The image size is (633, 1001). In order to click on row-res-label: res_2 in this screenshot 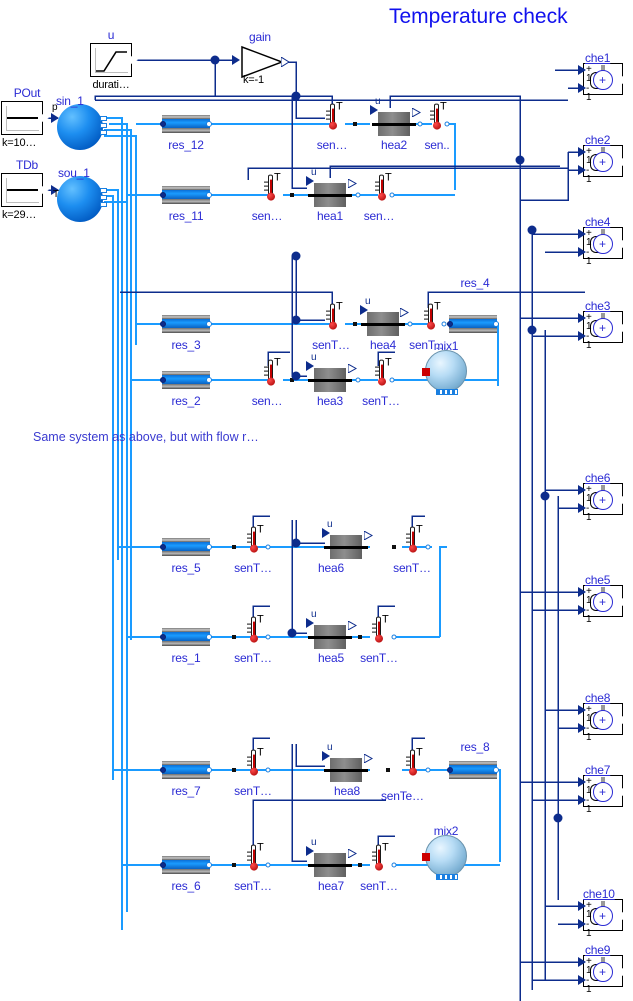, I will do `click(186, 401)`.